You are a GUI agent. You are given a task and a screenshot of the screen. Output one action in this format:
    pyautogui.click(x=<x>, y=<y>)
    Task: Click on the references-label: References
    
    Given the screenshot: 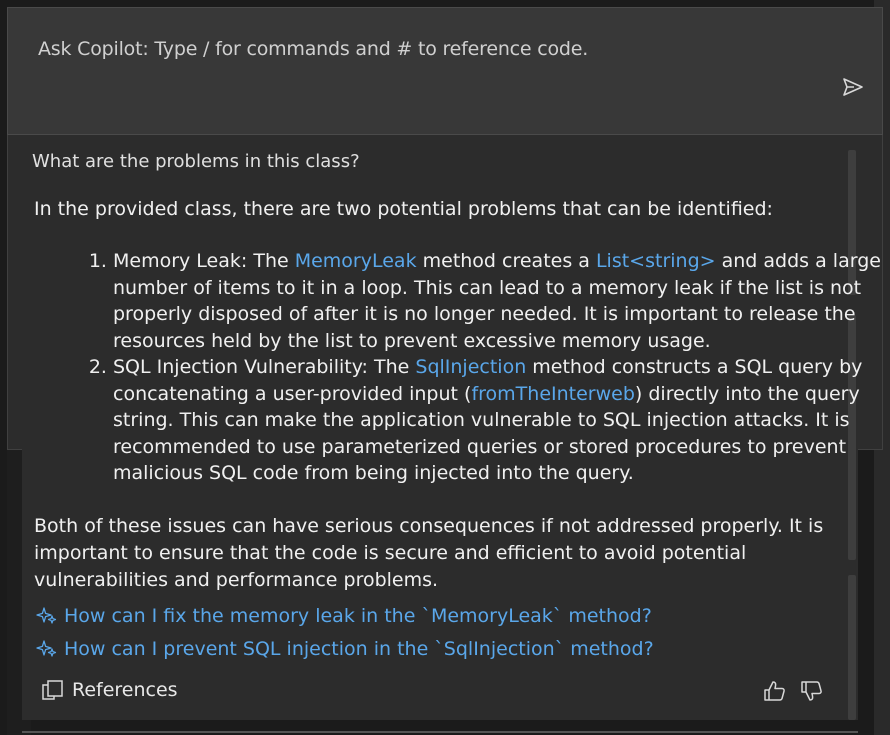 What is the action you would take?
    pyautogui.click(x=125, y=690)
    